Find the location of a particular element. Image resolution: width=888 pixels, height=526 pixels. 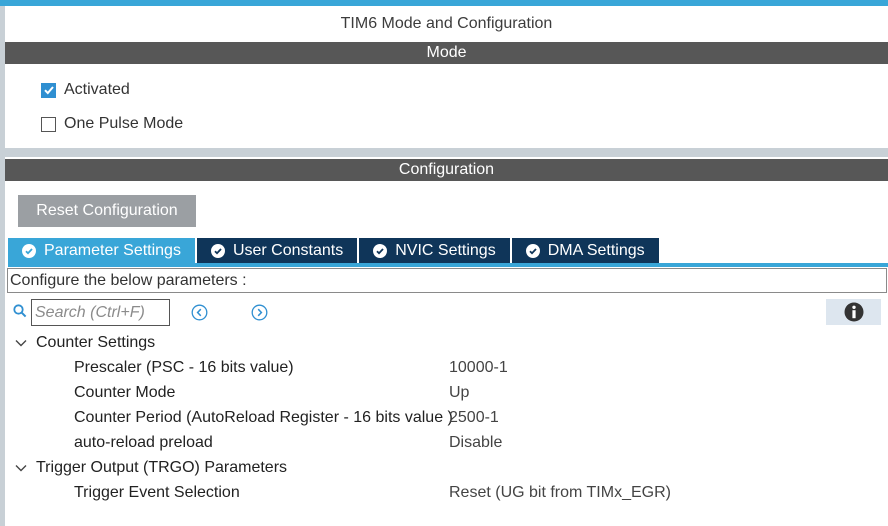

activated-label: Activated is located at coordinates (97, 89).